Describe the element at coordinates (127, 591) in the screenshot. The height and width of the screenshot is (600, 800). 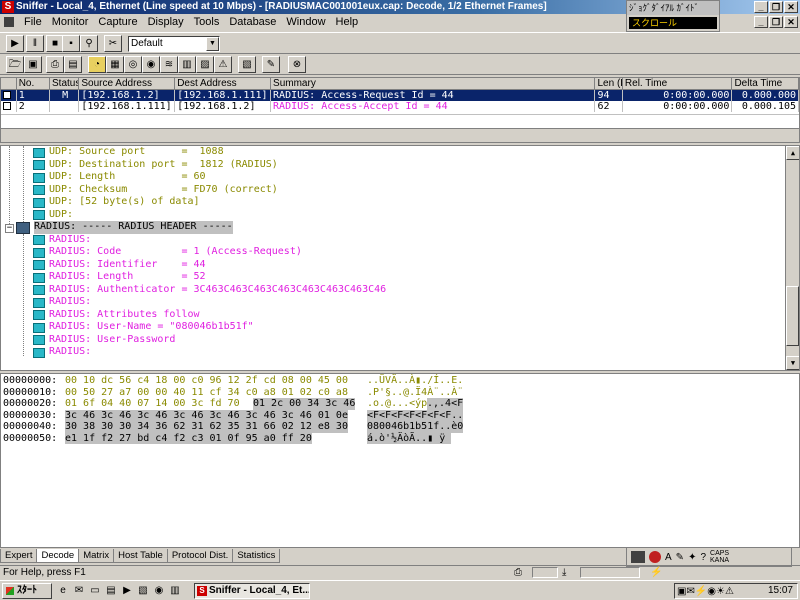
I see `media-icon: ▶` at that location.